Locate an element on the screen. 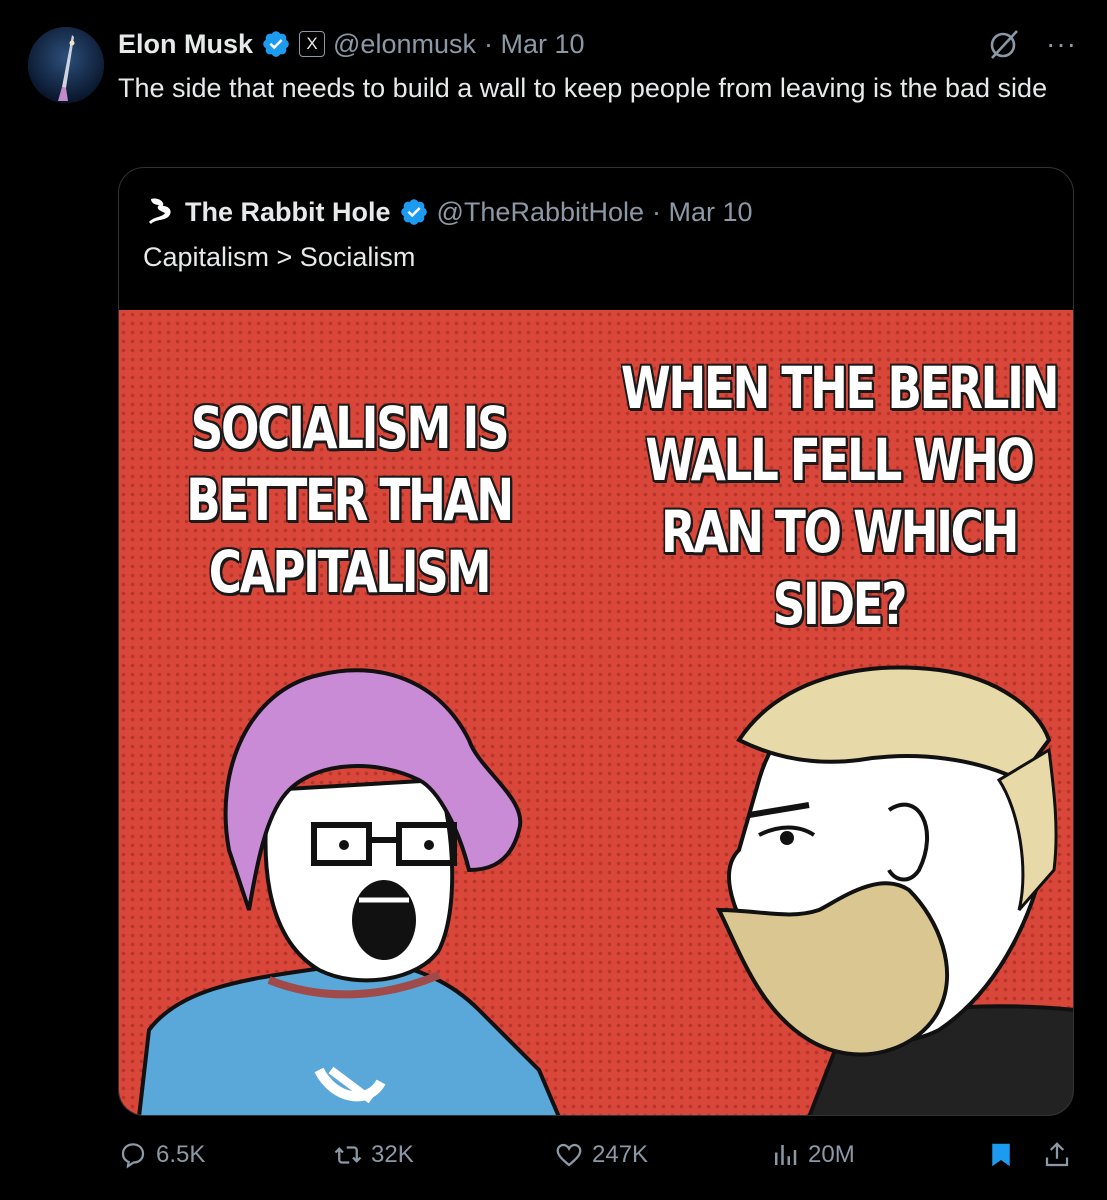 This screenshot has width=1107, height=1200. meme-left-caption: SOCIALISM IS BETTER THAN CAPITALISM is located at coordinates (350, 500).